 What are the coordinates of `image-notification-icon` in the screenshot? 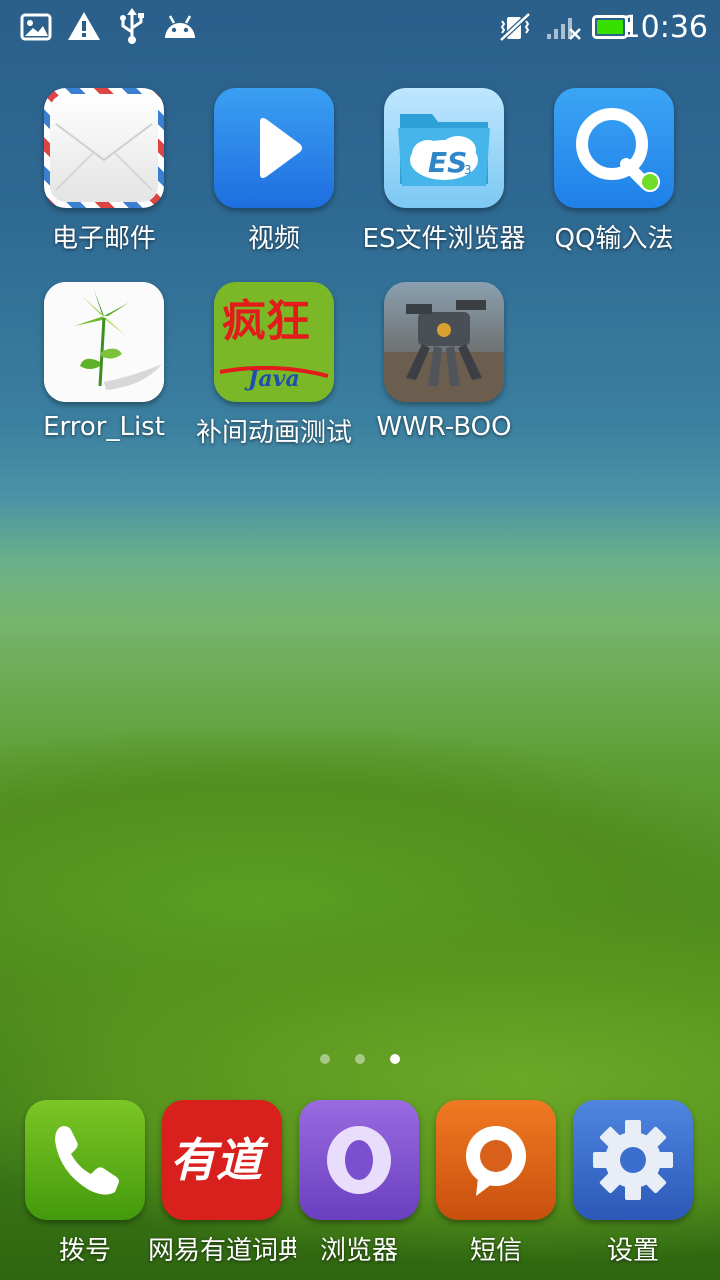 It's located at (36, 27).